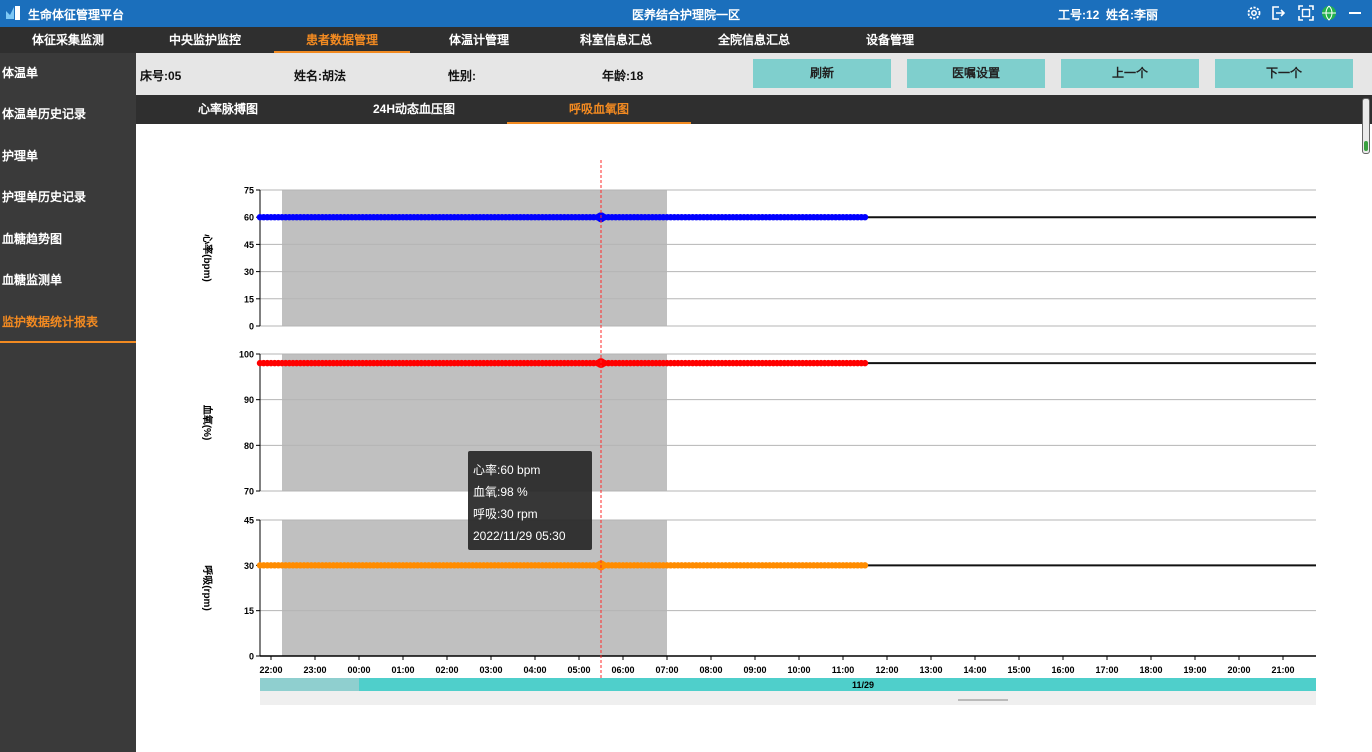 This screenshot has width=1372, height=752. What do you see at coordinates (246, 355) in the screenshot?
I see `y-tick-label: 100` at bounding box center [246, 355].